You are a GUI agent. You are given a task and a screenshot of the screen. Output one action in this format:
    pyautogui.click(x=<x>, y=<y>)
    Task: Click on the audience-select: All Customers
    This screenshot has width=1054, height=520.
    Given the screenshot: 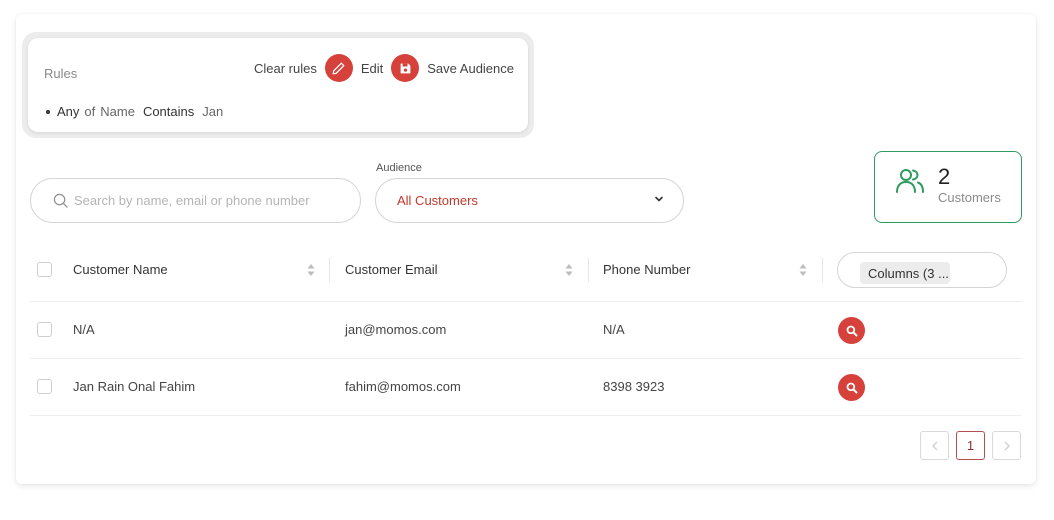 What is the action you would take?
    pyautogui.click(x=529, y=200)
    